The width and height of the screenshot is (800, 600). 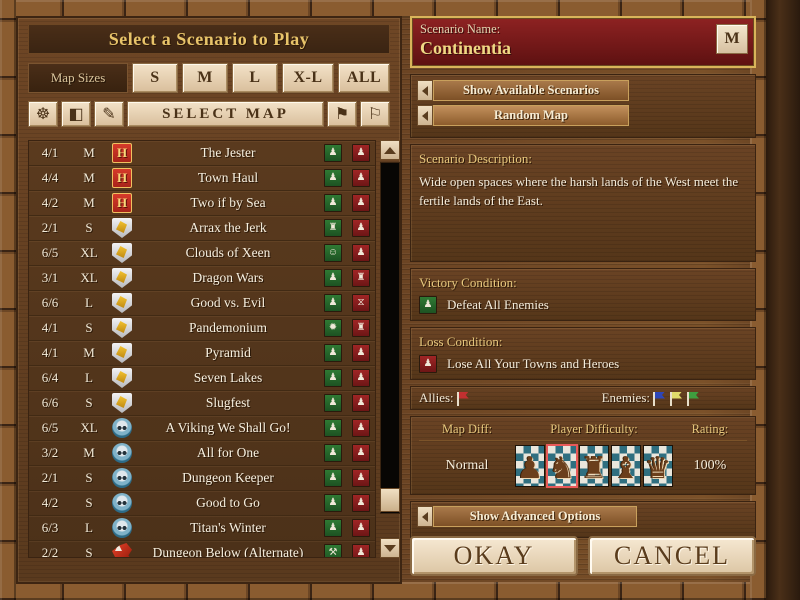 What do you see at coordinates (155, 78) in the screenshot?
I see `size-filter-s: S` at bounding box center [155, 78].